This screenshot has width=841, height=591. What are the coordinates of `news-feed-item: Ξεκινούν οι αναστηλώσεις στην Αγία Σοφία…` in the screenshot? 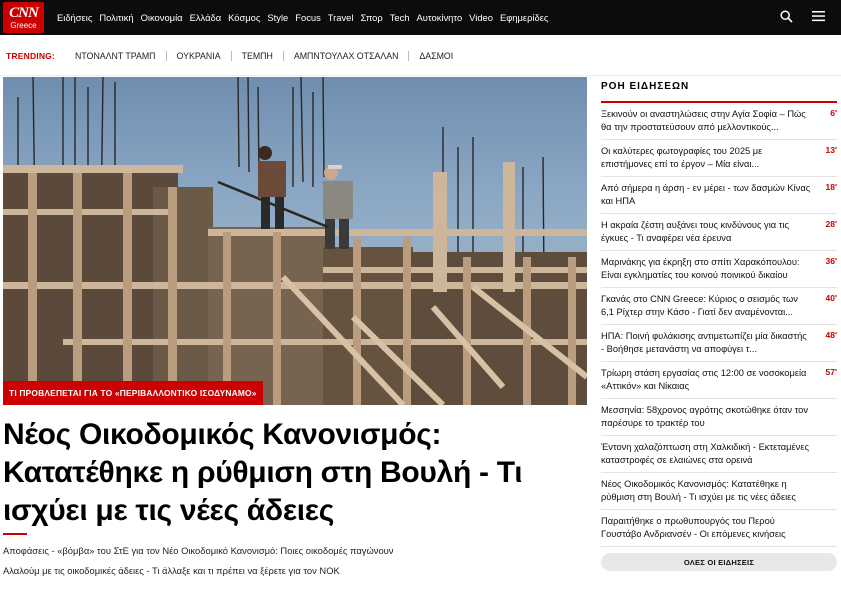 It's located at (719, 121).